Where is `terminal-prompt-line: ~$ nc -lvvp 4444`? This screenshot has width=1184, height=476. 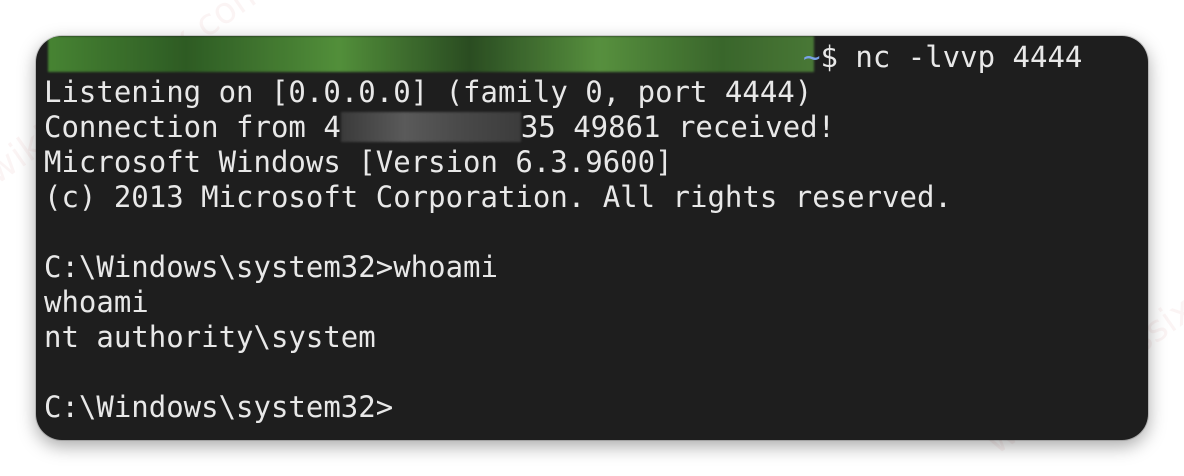
terminal-prompt-line: ~$ nc -lvvp 4444 is located at coordinates (942, 57).